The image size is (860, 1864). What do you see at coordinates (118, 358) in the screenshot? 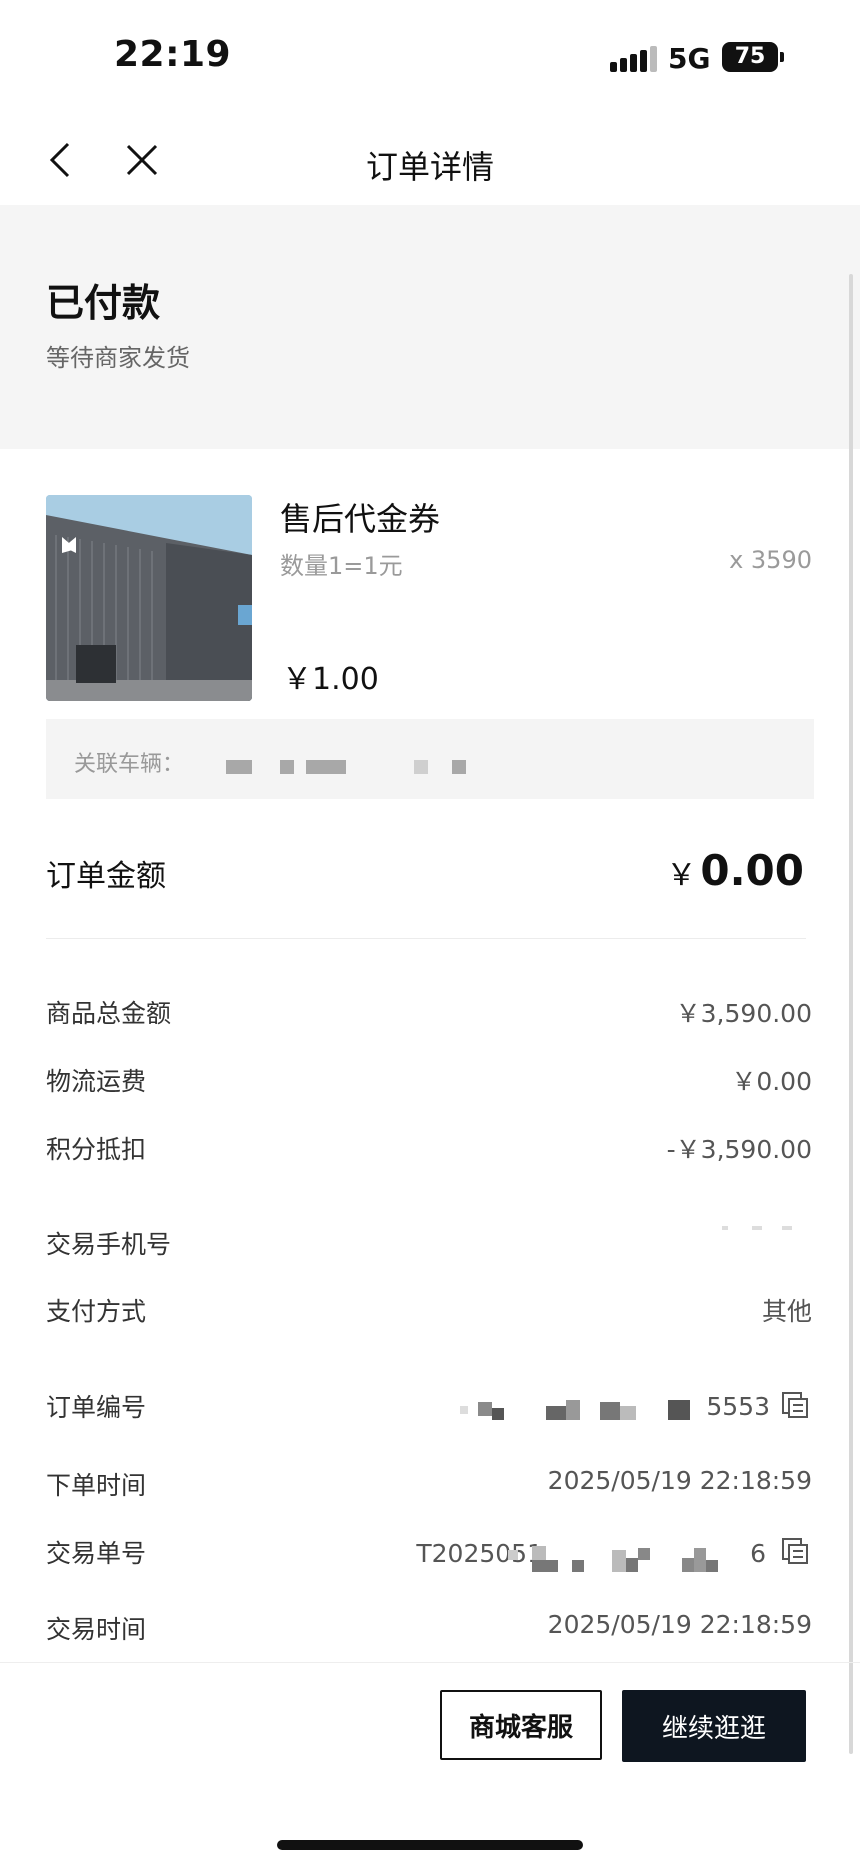
I see `order-status-subtitle: 等待商家发货` at bounding box center [118, 358].